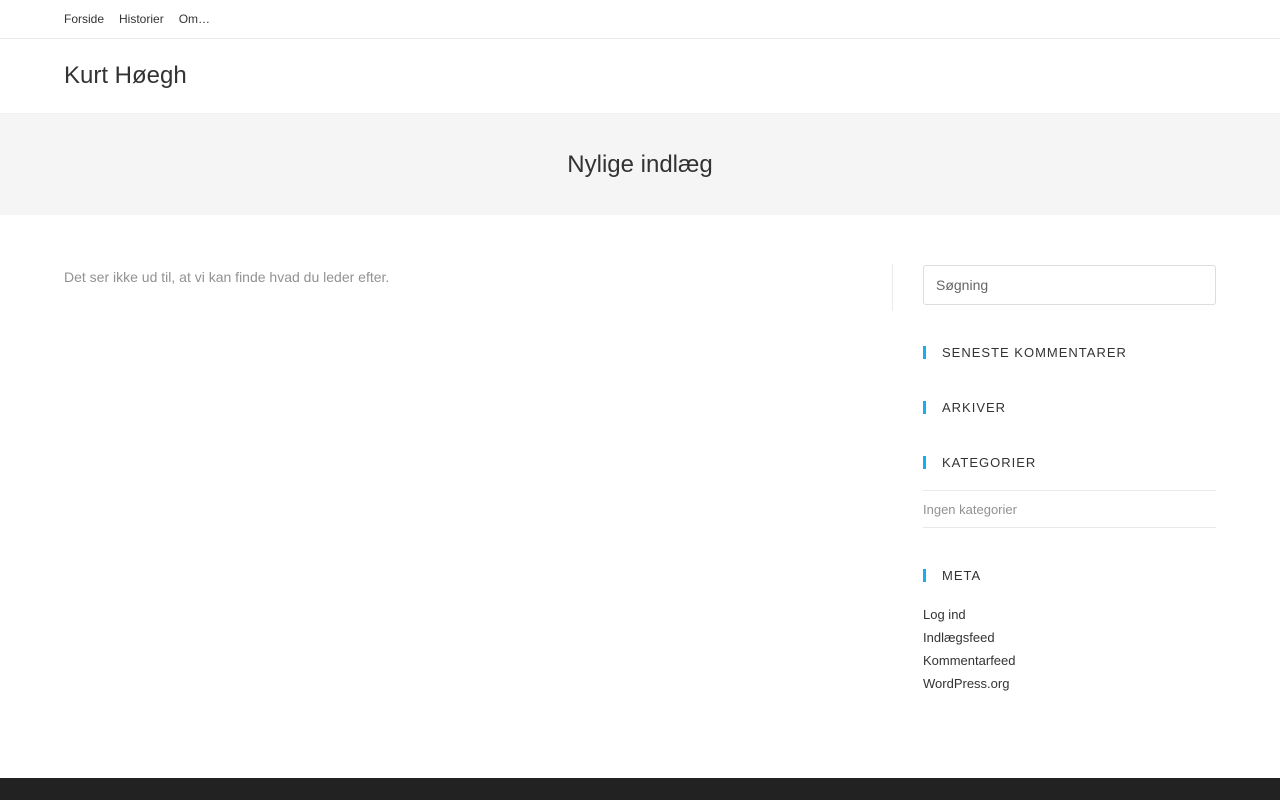 Image resolution: width=1280 pixels, height=800 pixels. I want to click on page-title: Nylige indlæg, so click(640, 164).